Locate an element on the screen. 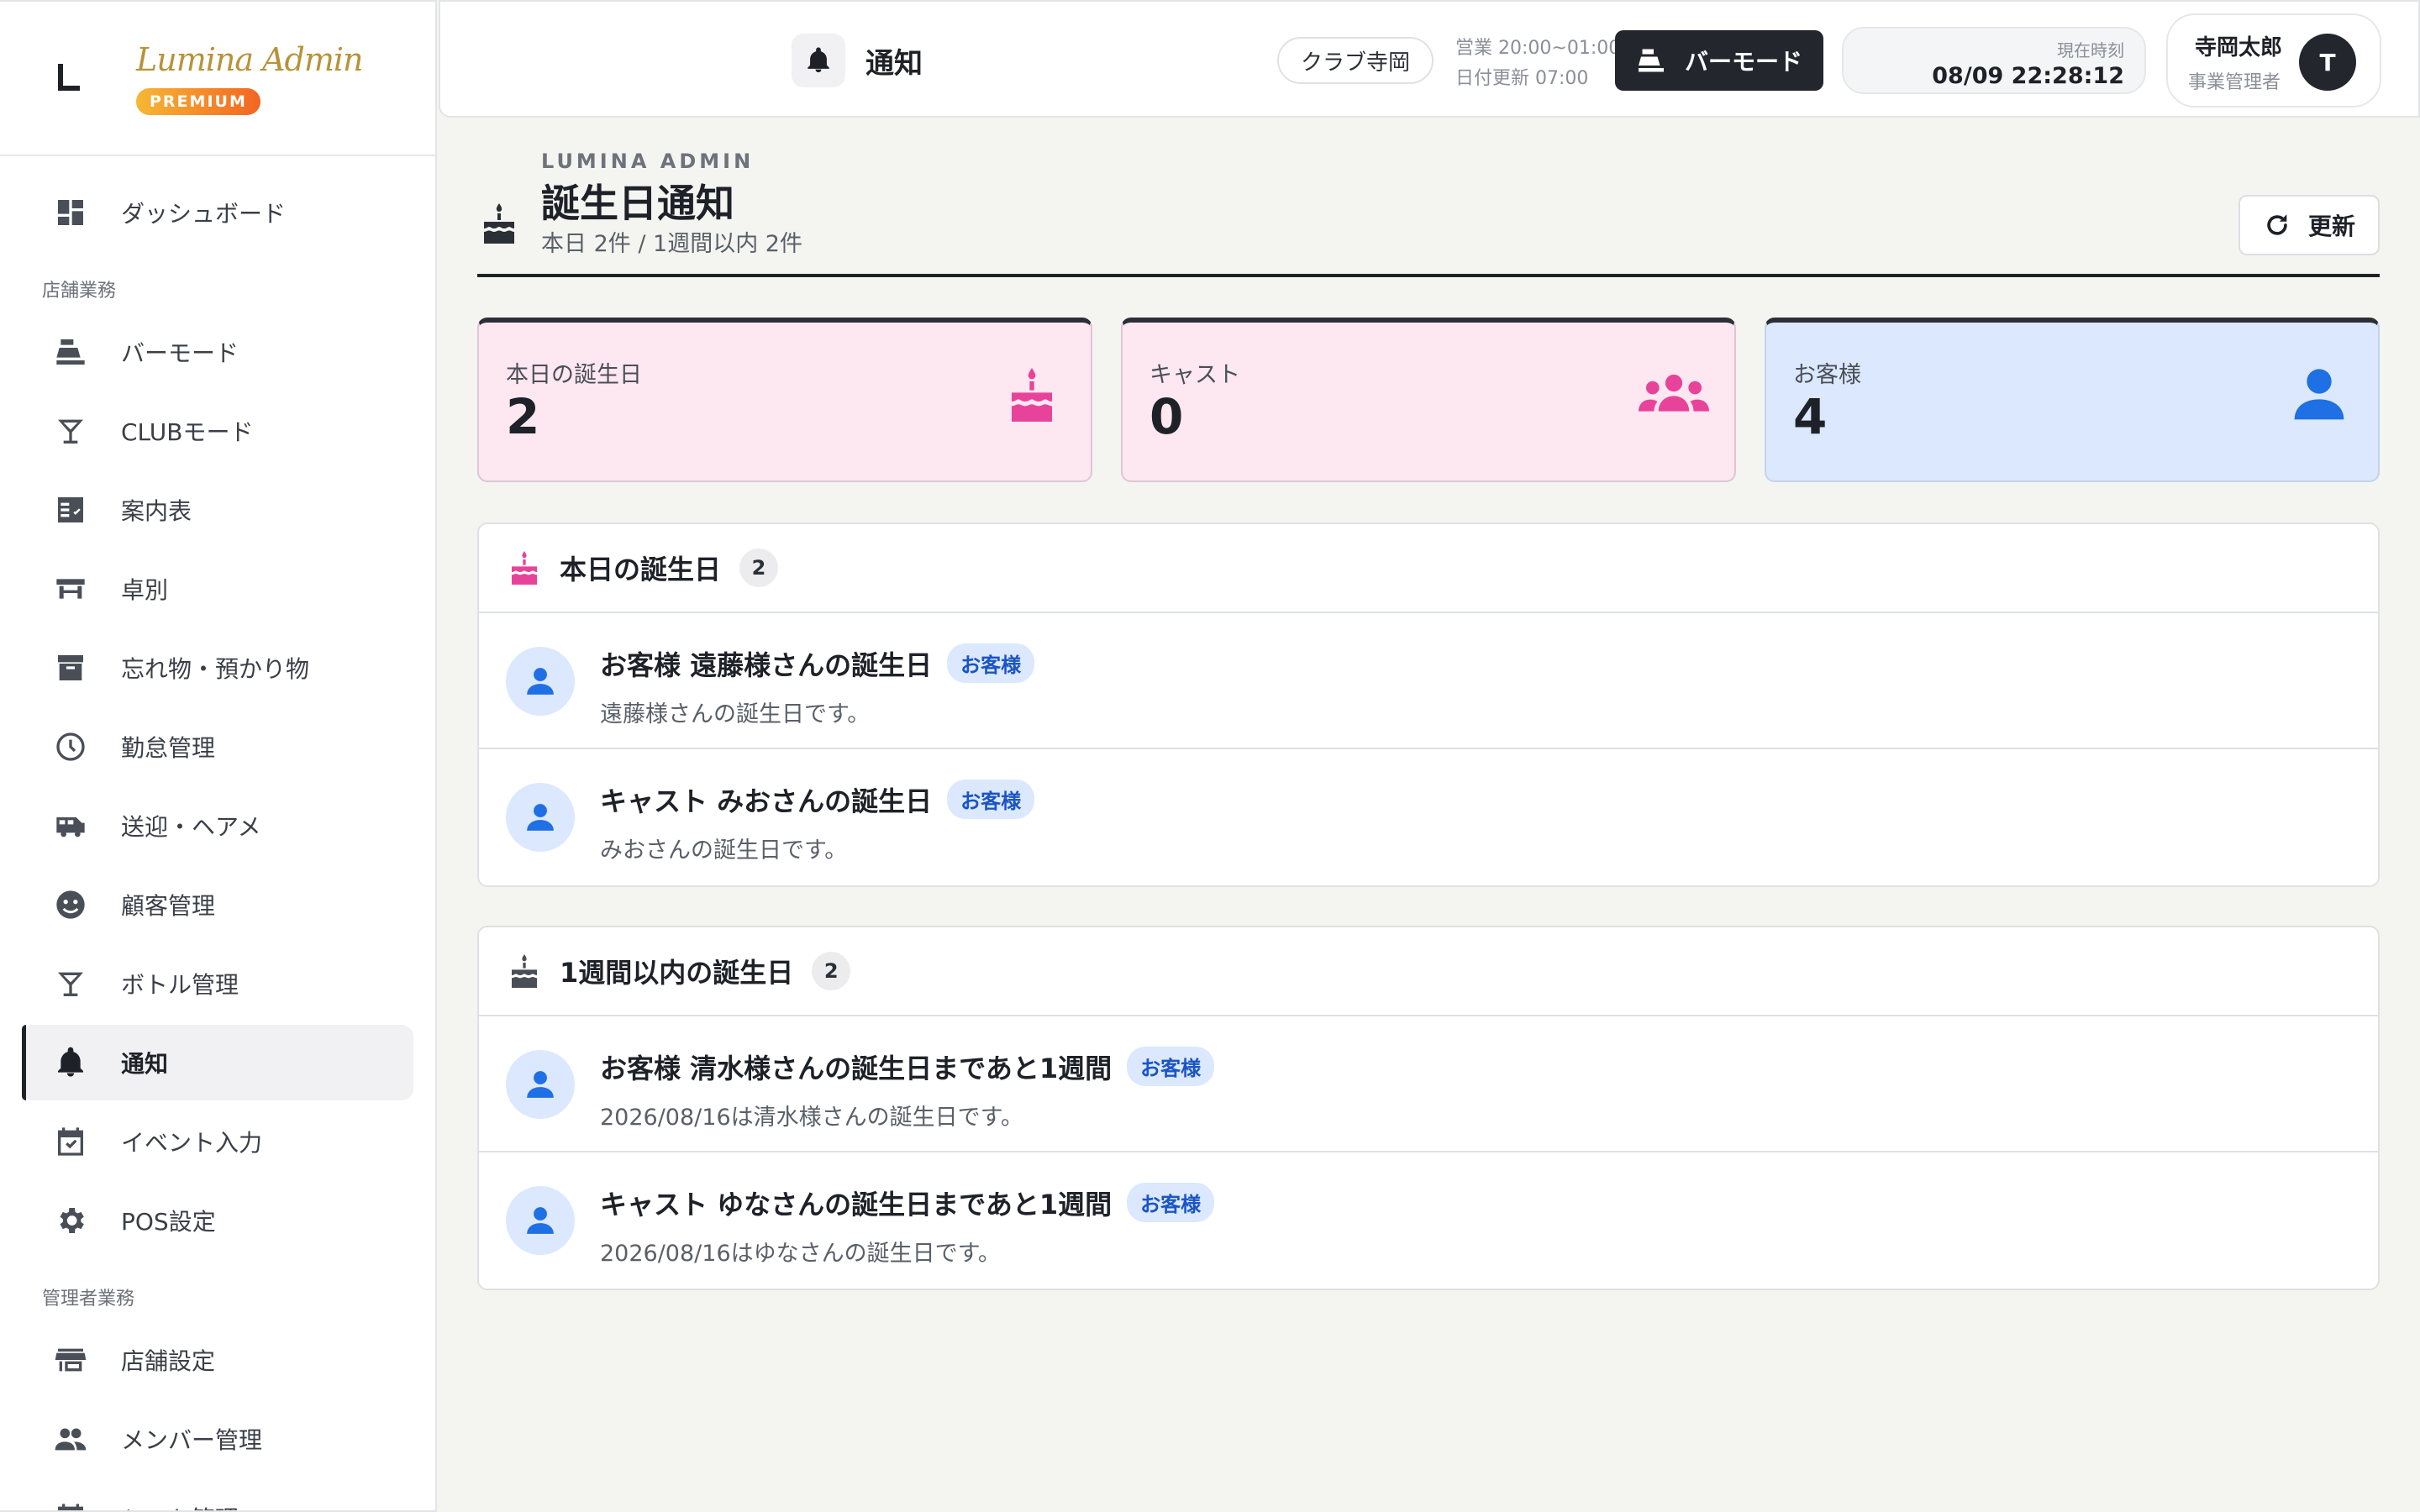 The image size is (2420, 1512). sidebar-item-members: メンバー管理 is located at coordinates (218, 1439).